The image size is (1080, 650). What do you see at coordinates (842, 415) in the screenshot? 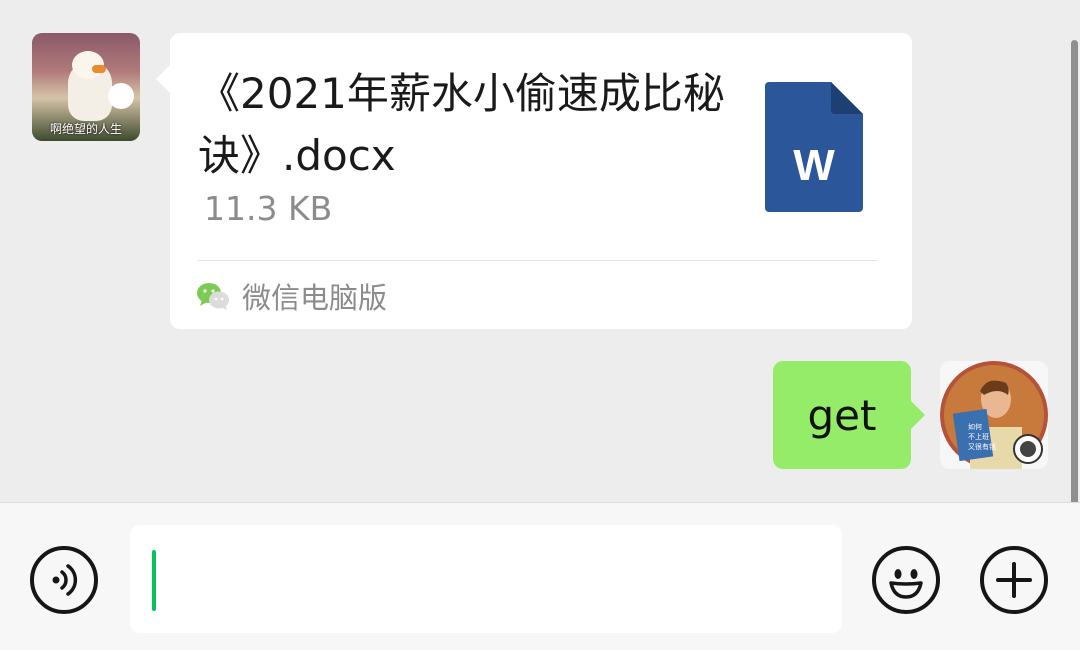
I see `outgoing-message-text: get` at bounding box center [842, 415].